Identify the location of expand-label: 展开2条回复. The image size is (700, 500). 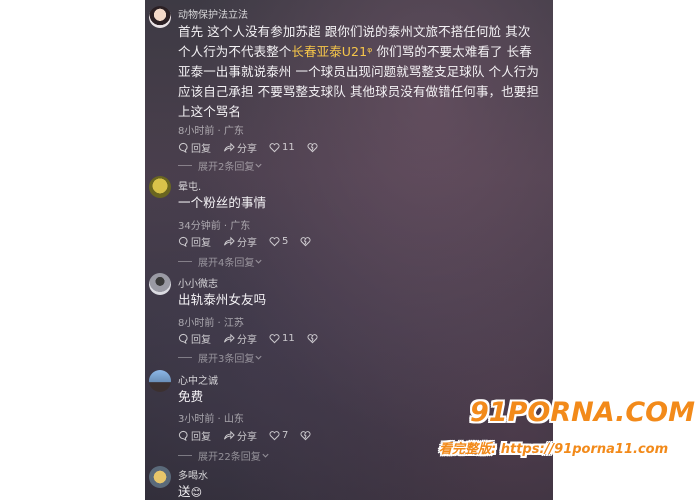
(226, 167).